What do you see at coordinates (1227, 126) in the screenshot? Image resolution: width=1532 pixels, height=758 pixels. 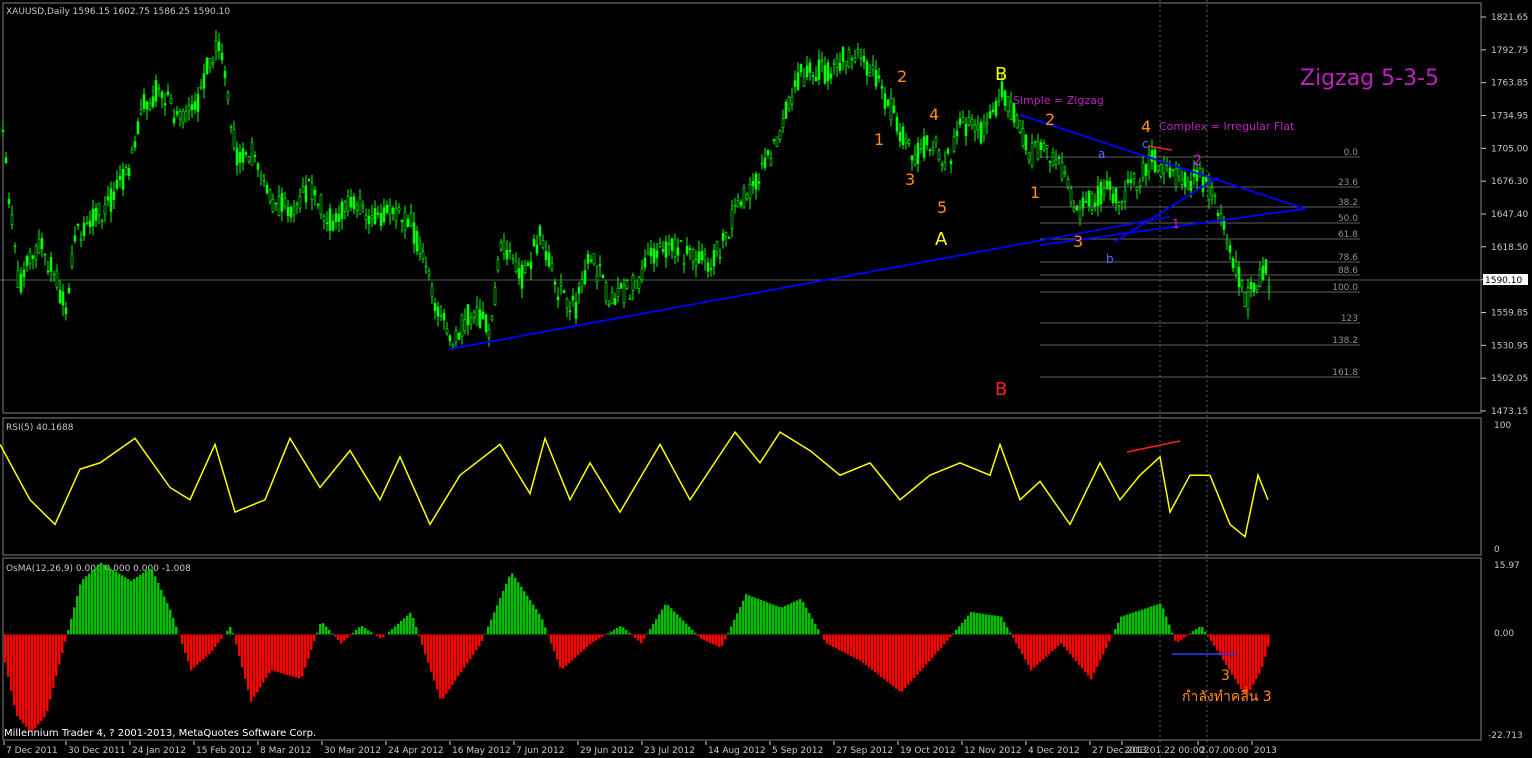 I see `complex-irregular-flat-note: Complex = Irregular Flat` at bounding box center [1227, 126].